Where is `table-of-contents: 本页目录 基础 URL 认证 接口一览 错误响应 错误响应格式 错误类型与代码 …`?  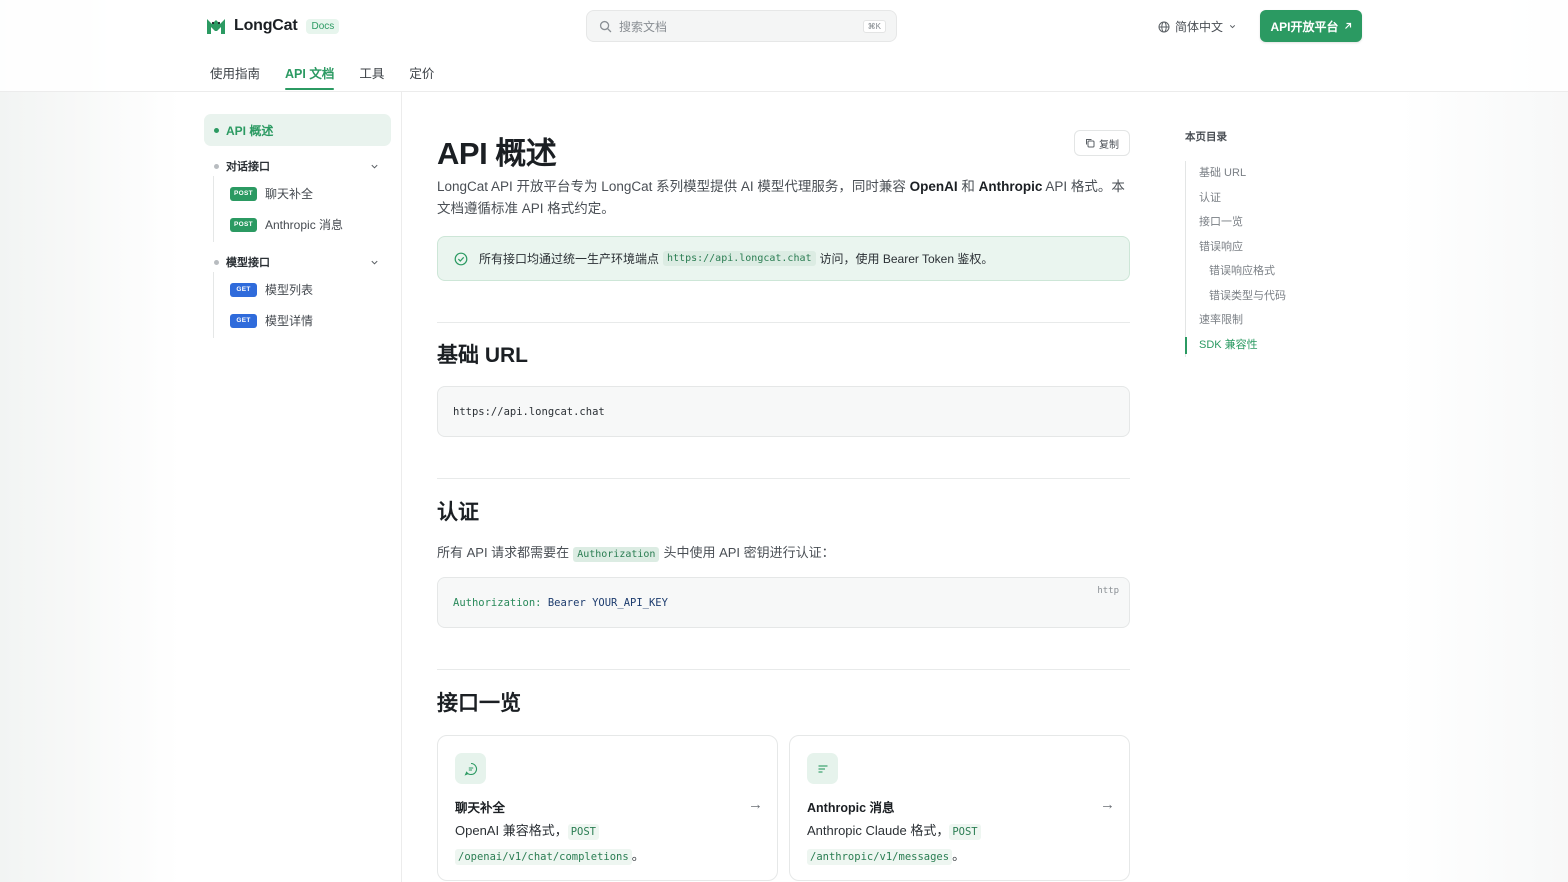
table-of-contents: 本页目录 基础 URL 认证 接口一览 错误响应 错误响应格式 错误类型与代码 … is located at coordinates (1235, 243).